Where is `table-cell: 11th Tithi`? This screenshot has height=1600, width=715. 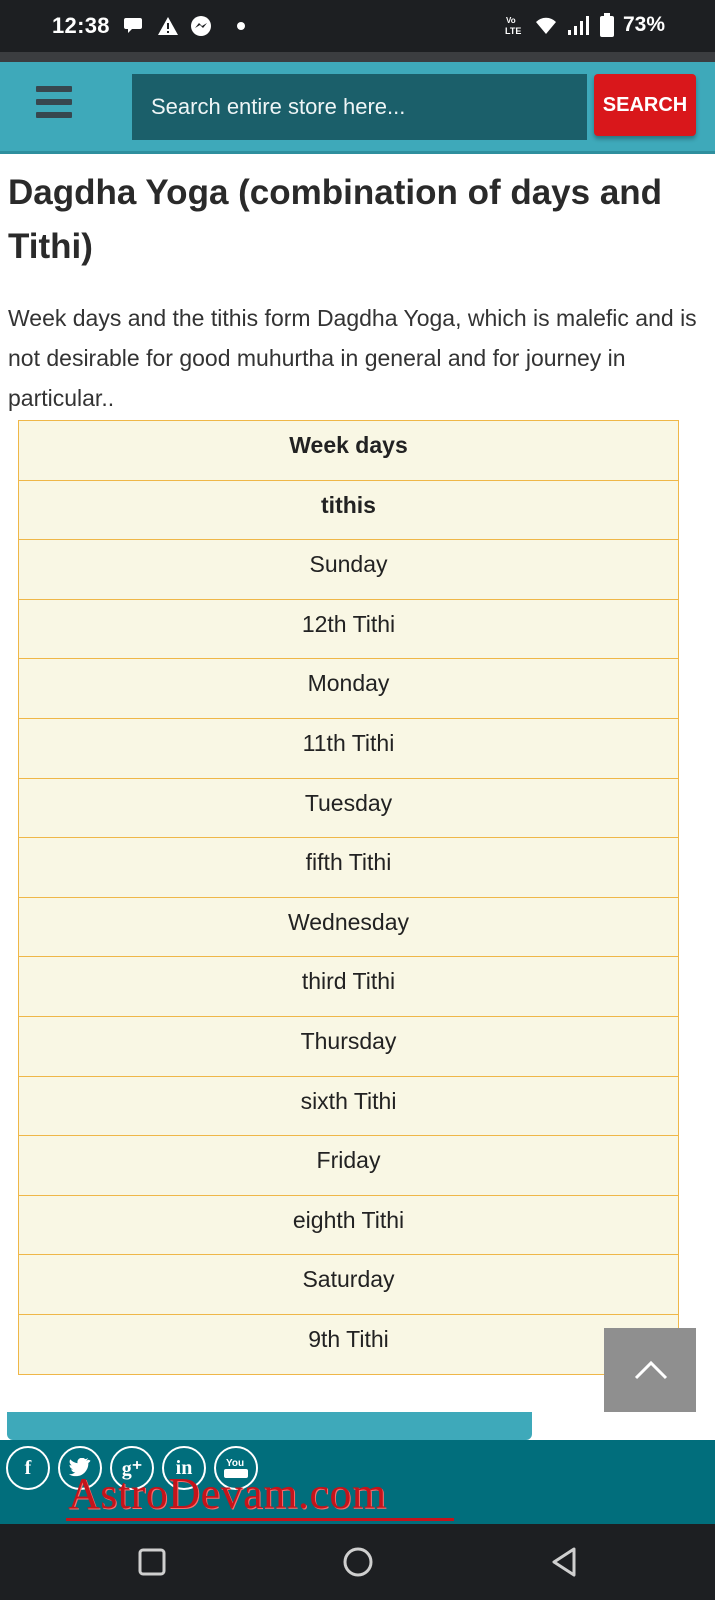 table-cell: 11th Tithi is located at coordinates (348, 748).